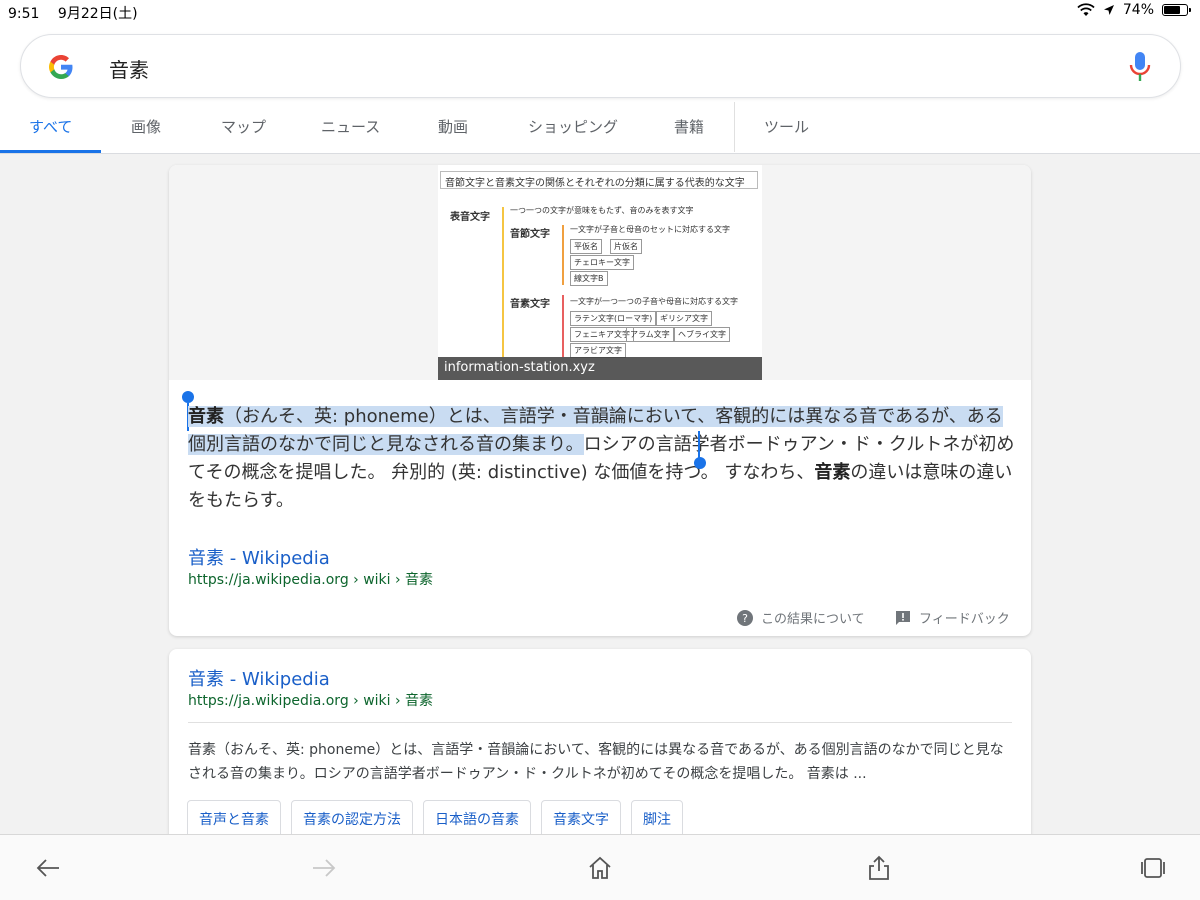 The height and width of the screenshot is (900, 1200). What do you see at coordinates (700, 463) in the screenshot?
I see `selection-handle-end` at bounding box center [700, 463].